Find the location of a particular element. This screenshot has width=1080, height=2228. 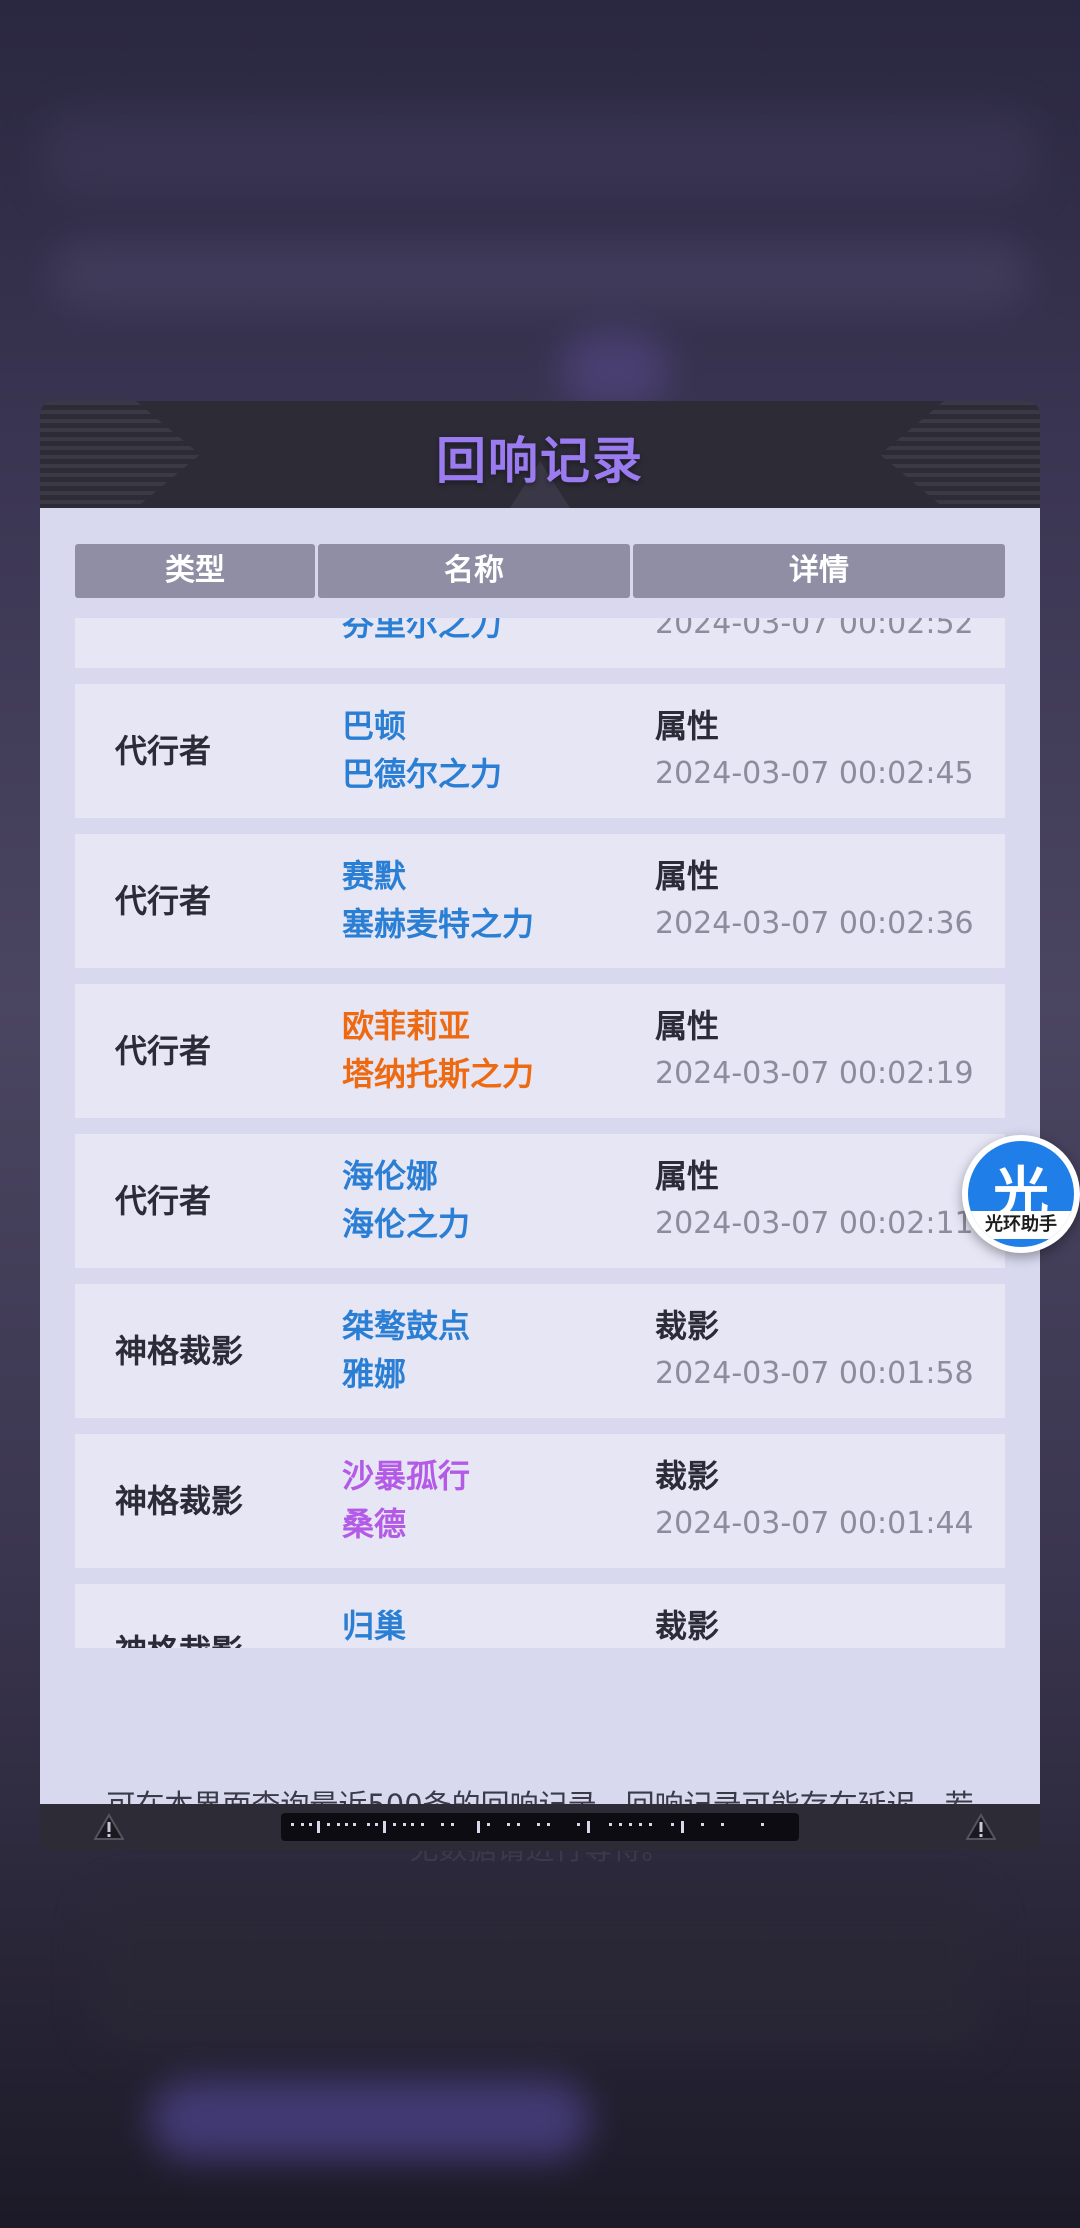

record-name: 赛默 塞赫麦特之力 is located at coordinates (438, 900).